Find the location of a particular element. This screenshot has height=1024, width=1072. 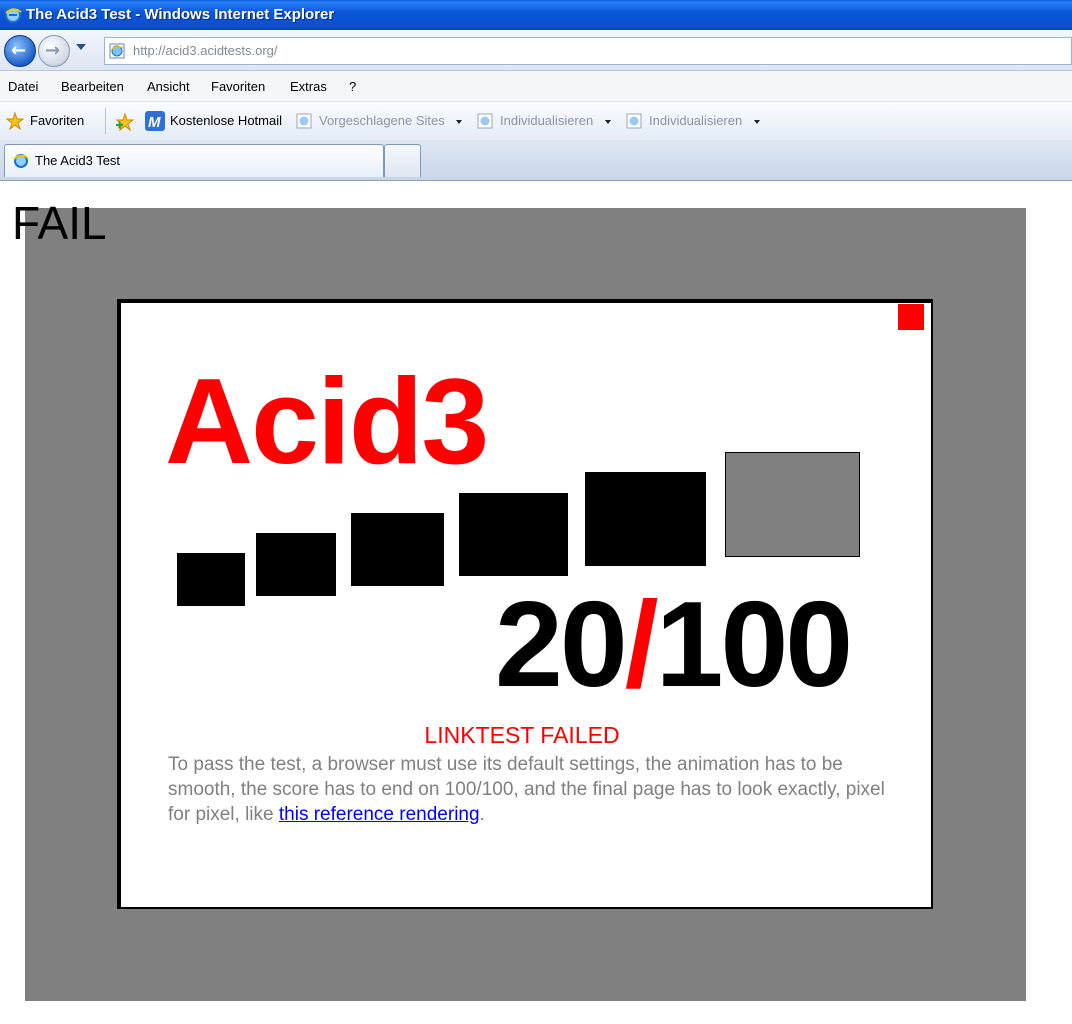

favorites-item-hotmail: Kostenlose Hotmail is located at coordinates (226, 120).